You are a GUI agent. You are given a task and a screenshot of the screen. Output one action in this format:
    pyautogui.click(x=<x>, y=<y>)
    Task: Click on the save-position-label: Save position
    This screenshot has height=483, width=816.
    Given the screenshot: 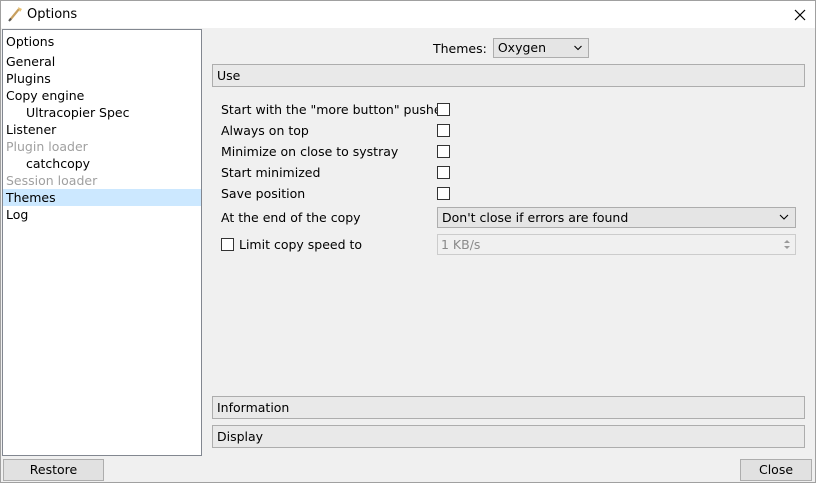 What is the action you would take?
    pyautogui.click(x=263, y=193)
    